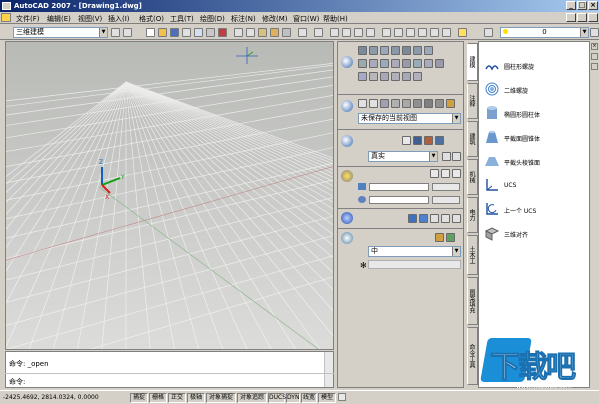 The width and height of the screenshot is (599, 404). I want to click on ortho-toggle: 正交, so click(177, 398).